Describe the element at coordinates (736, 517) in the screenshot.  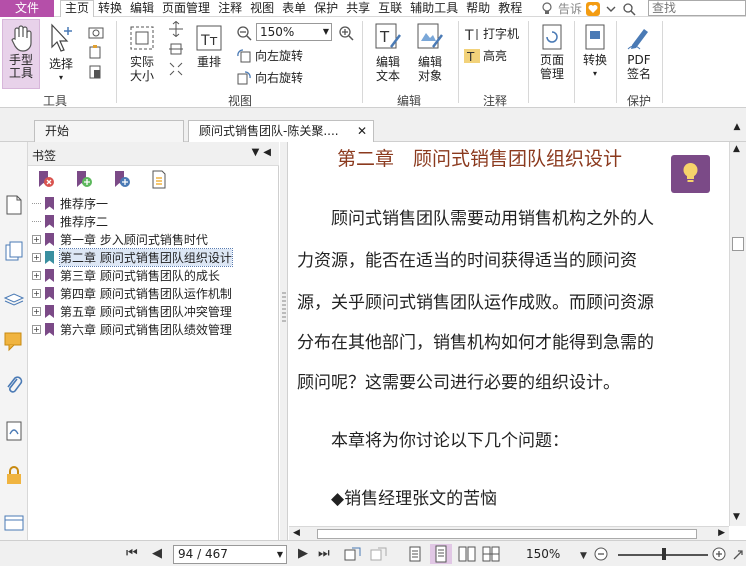
I see `scroll-down-icon: ▼` at that location.